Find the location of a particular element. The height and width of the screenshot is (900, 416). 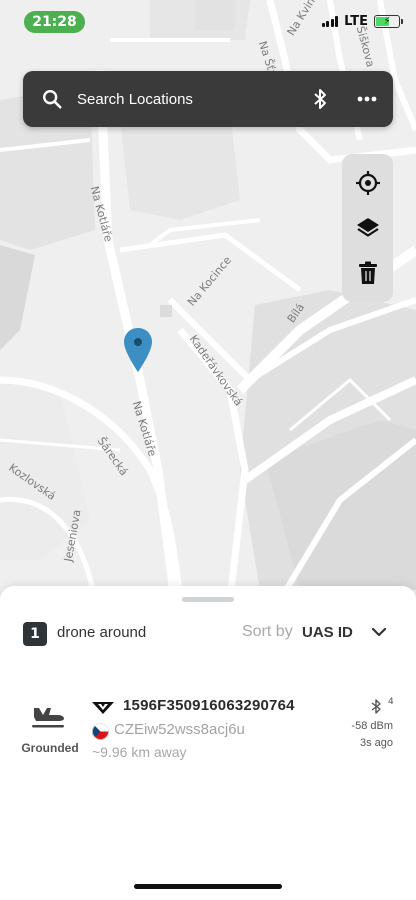

drone-count-label: drone around is located at coordinates (102, 632).